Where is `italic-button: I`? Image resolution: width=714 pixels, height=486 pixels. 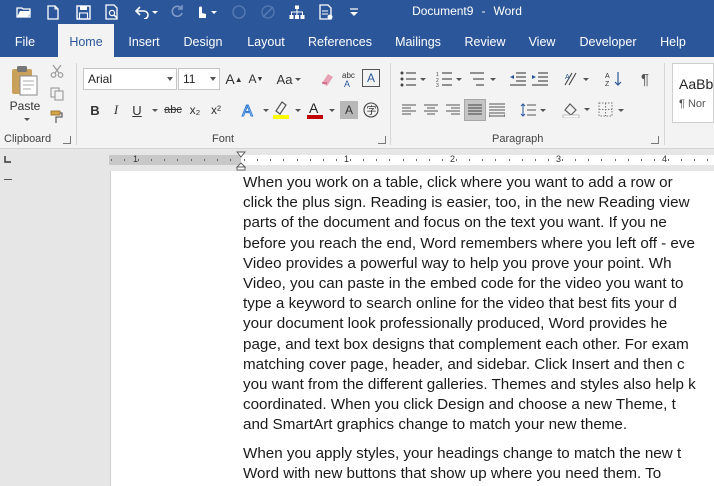
italic-button: I is located at coordinates (116, 110).